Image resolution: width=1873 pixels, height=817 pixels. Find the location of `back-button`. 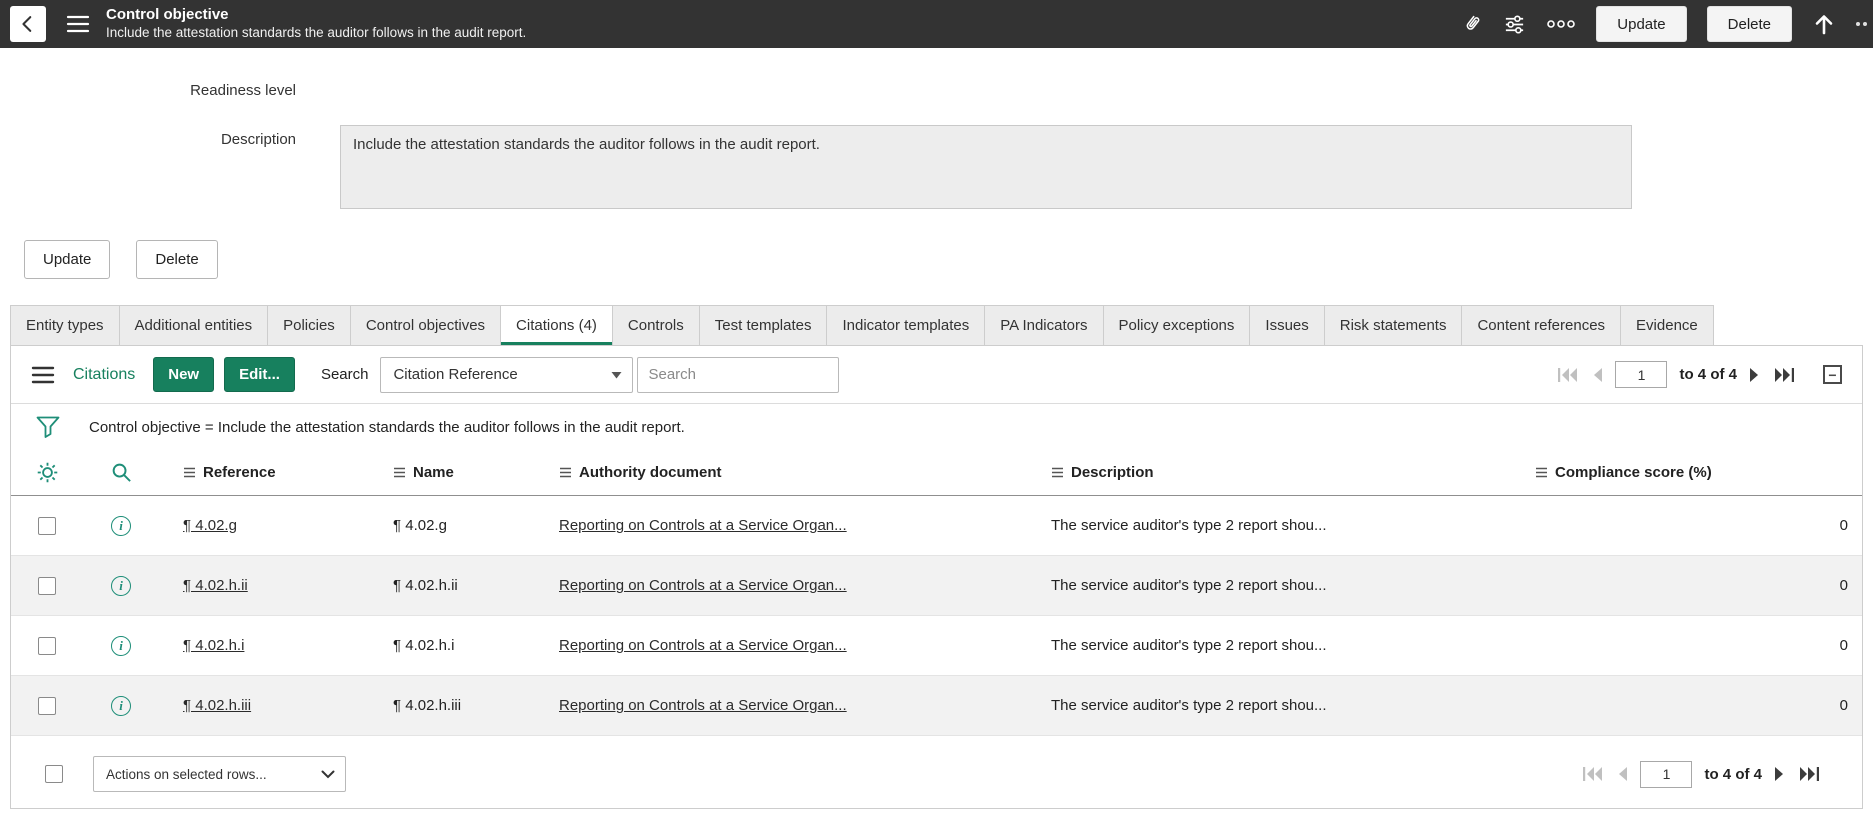

back-button is located at coordinates (28, 24).